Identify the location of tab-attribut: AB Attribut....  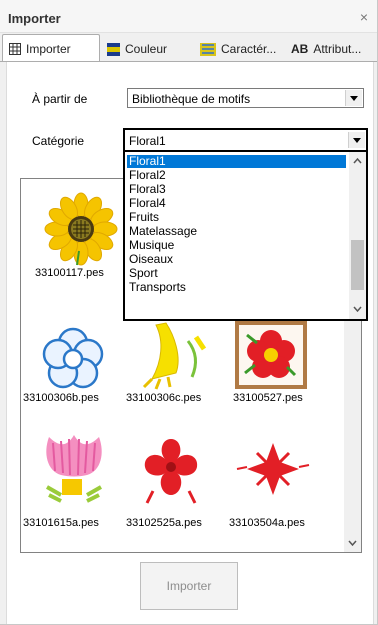
(331, 49).